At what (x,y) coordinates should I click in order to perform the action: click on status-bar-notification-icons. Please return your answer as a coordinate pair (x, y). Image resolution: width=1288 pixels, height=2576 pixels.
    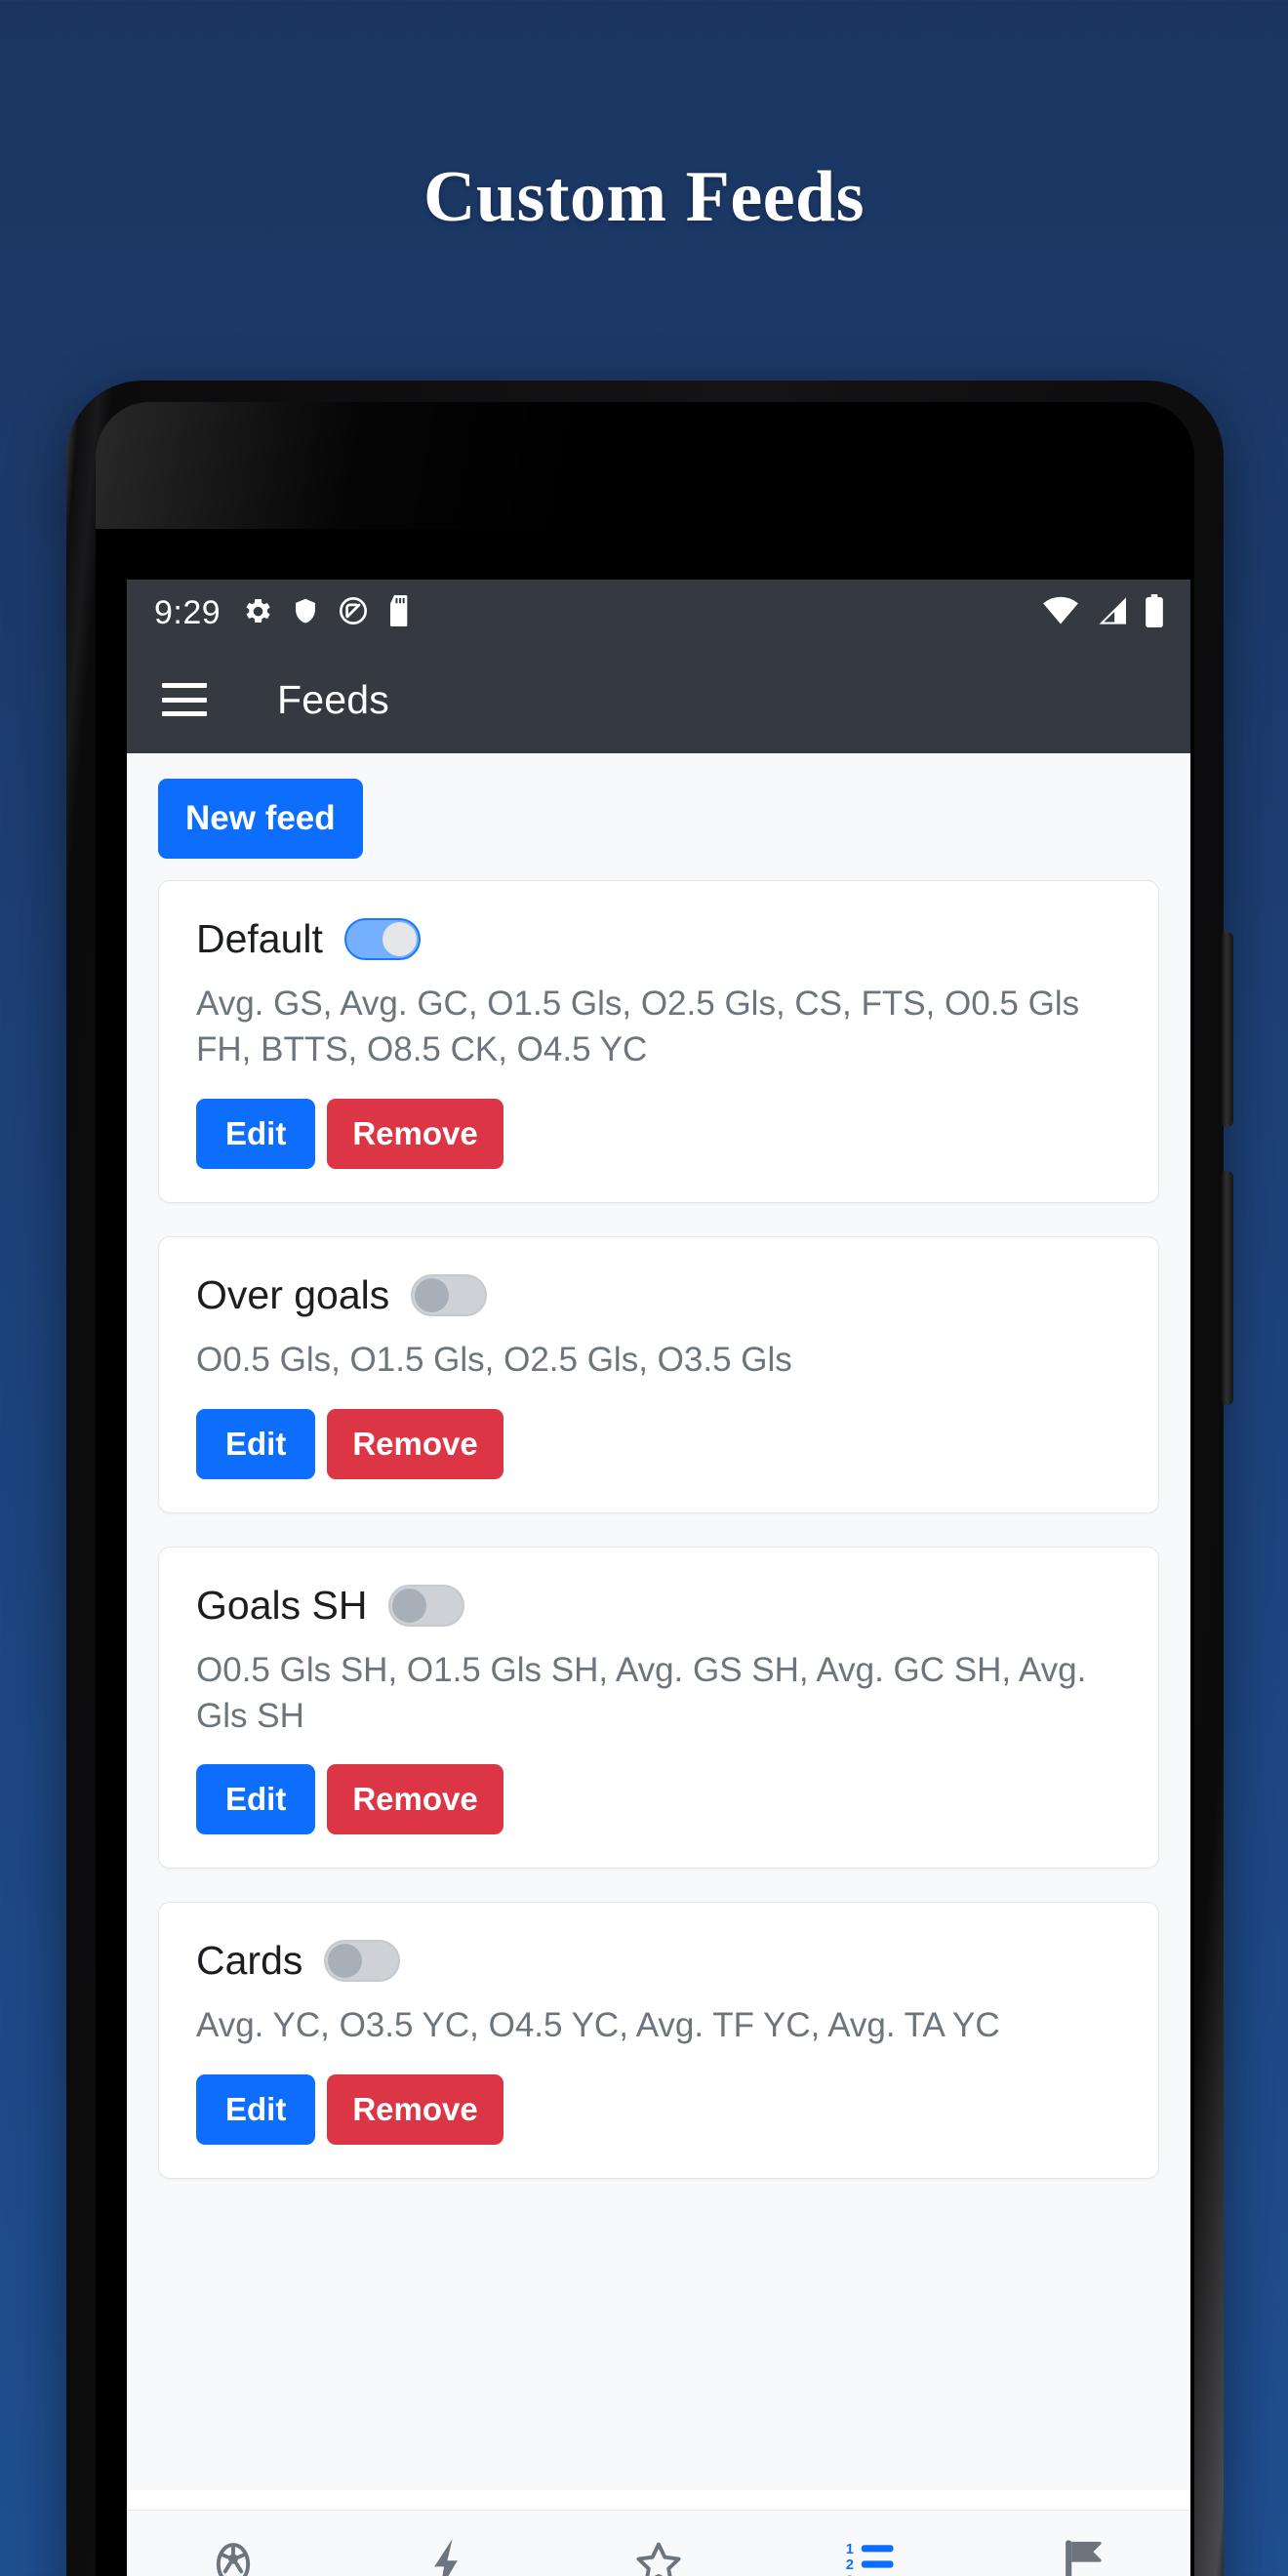
    Looking at the image, I should click on (327, 612).